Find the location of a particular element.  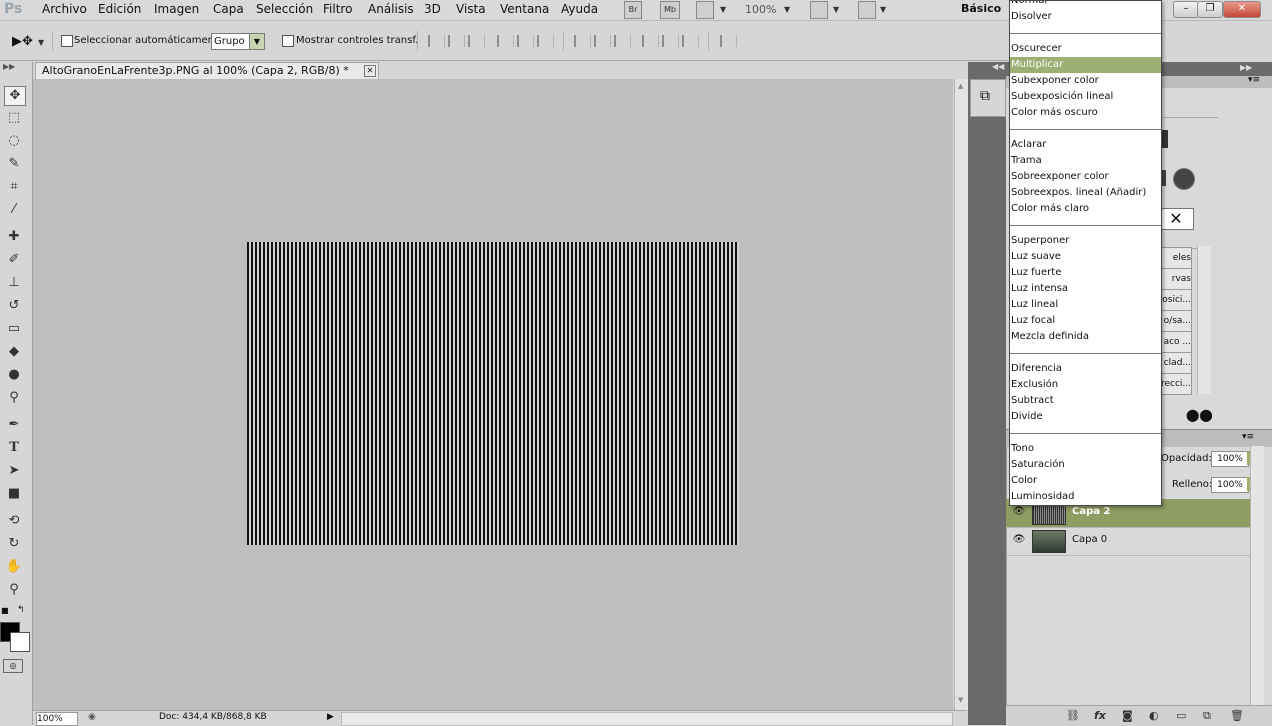

align-top-icon is located at coordinates (436, 41).